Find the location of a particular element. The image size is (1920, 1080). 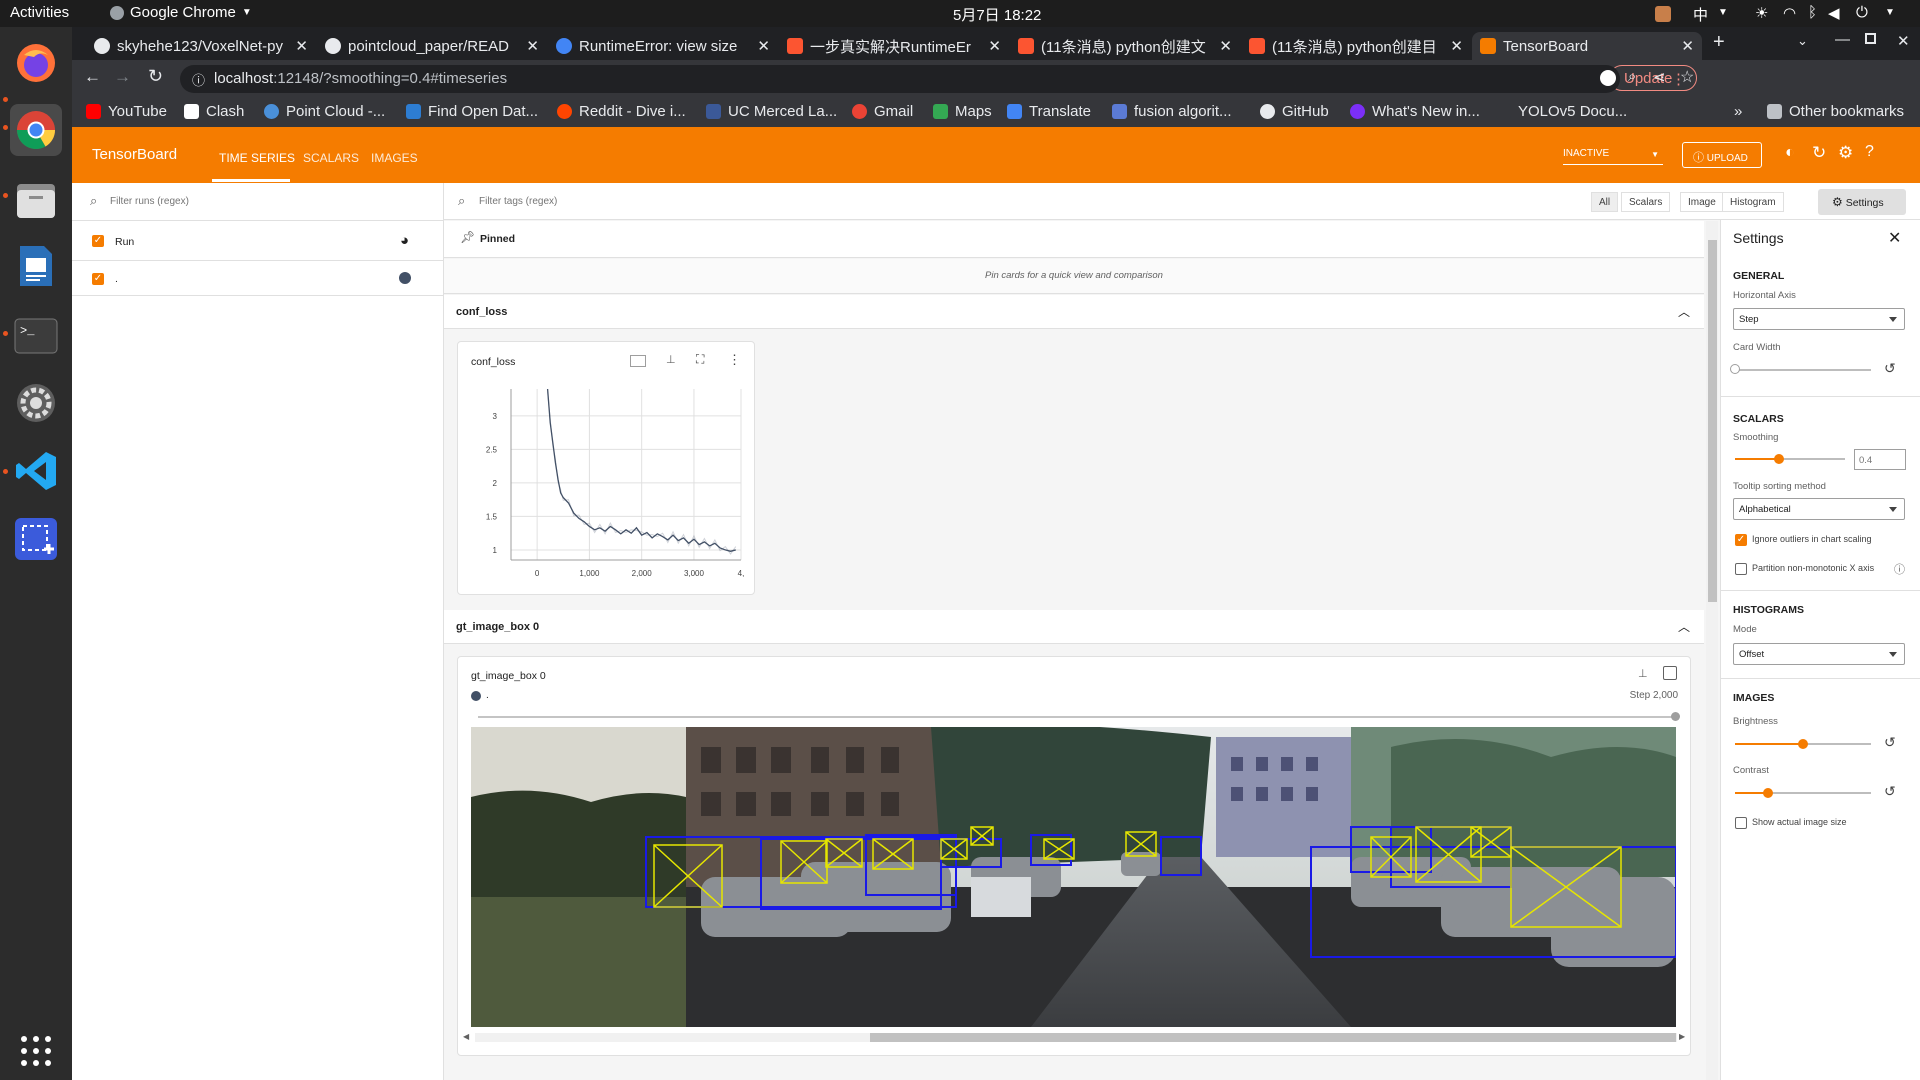

system-menu-caret-icon: ▼ is located at coordinates (1890, 12).